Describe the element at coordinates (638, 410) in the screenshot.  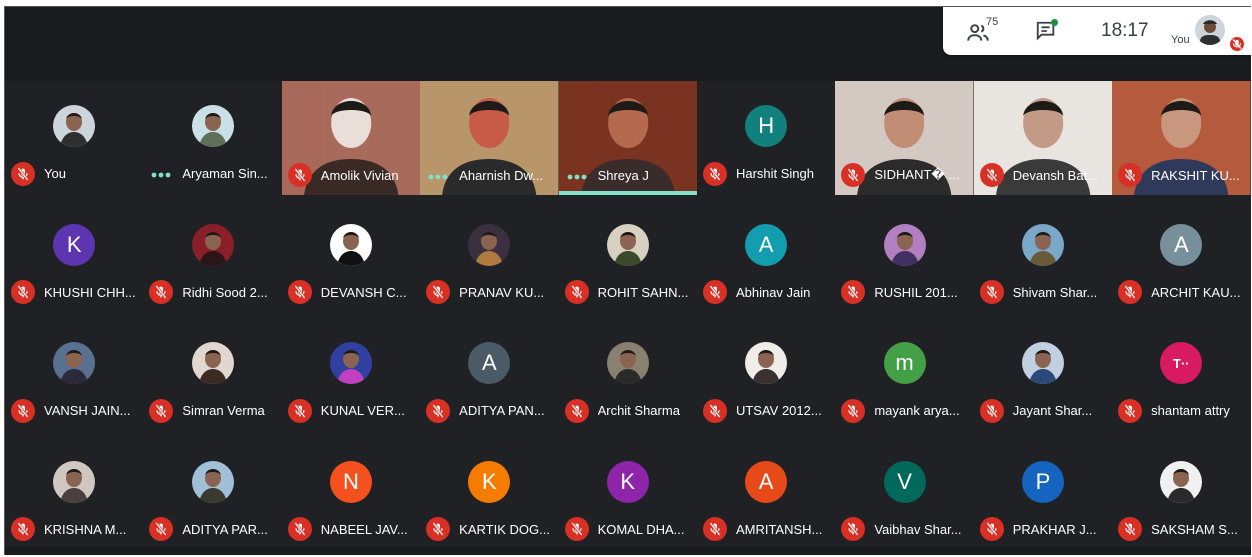
I see `participant-name: Archit Sharma` at that location.